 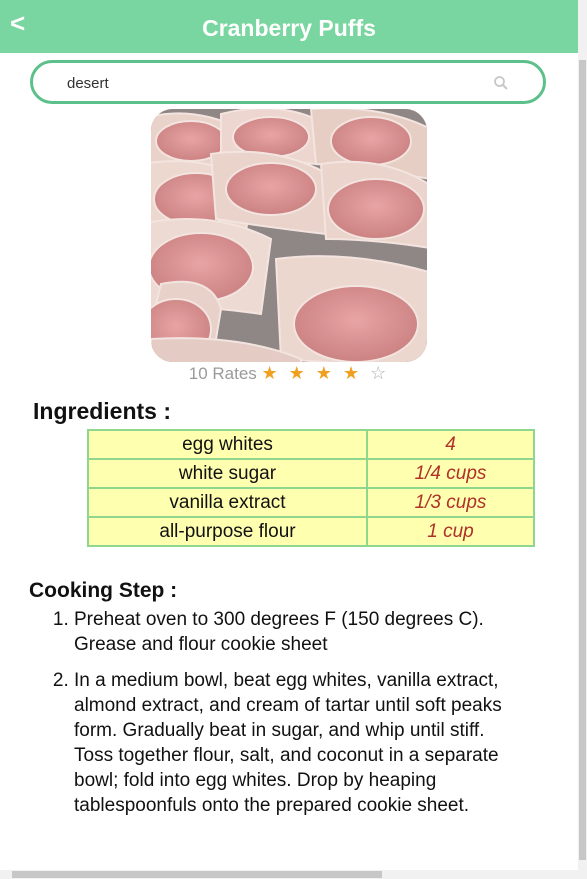 What do you see at coordinates (582, 460) in the screenshot?
I see `vertical-scroll-thumb` at bounding box center [582, 460].